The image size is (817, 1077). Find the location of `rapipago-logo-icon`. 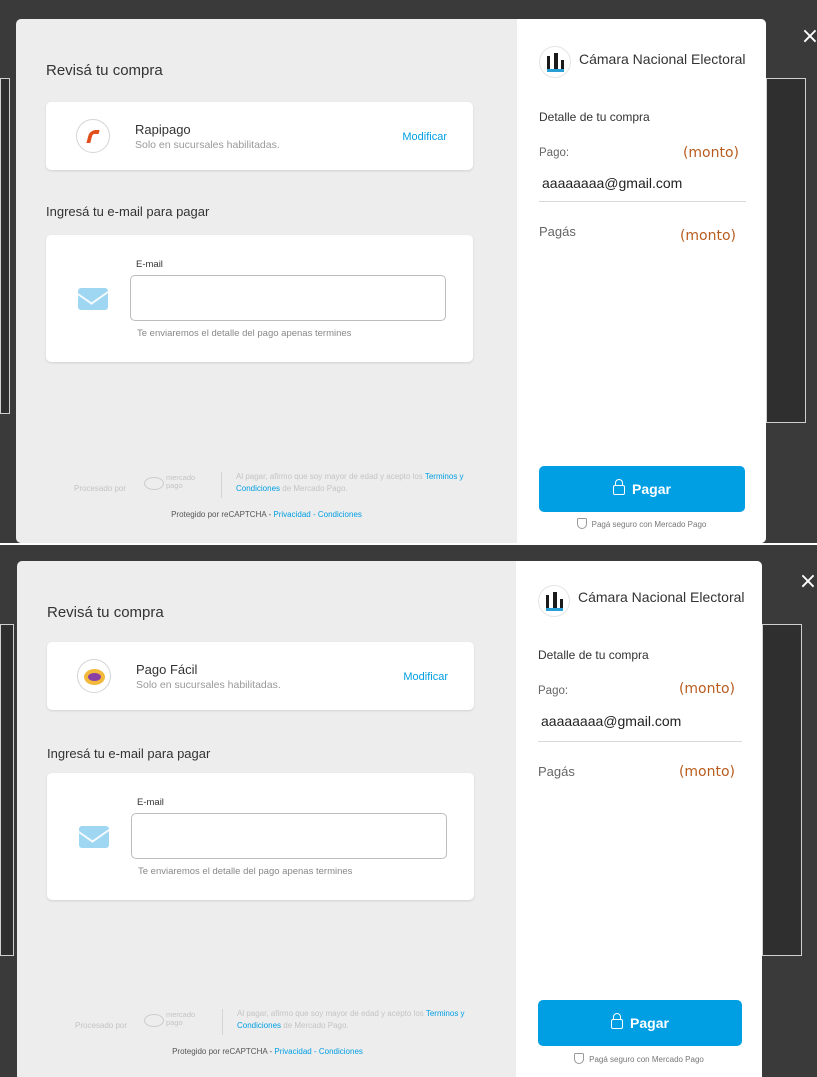

rapipago-logo-icon is located at coordinates (93, 136).